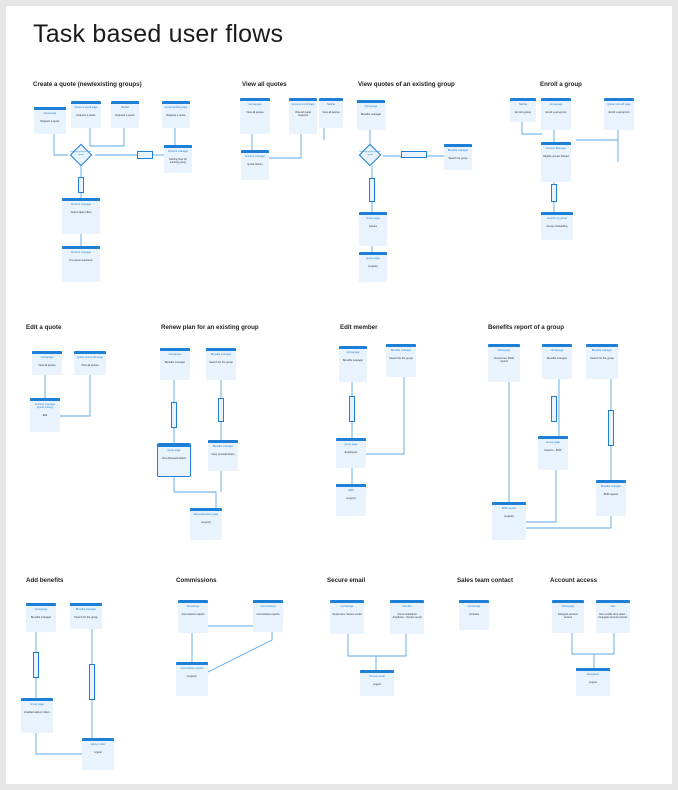  I want to click on card-header: Commissions, so click(268, 606).